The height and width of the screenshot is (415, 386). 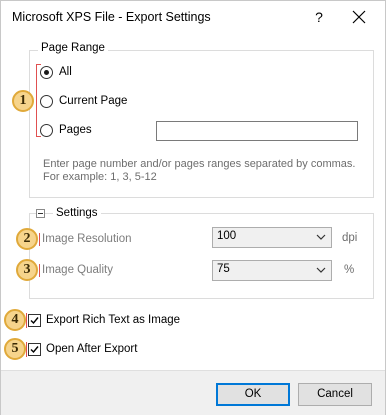 What do you see at coordinates (39, 270) in the screenshot?
I see `image-quality-marker` at bounding box center [39, 270].